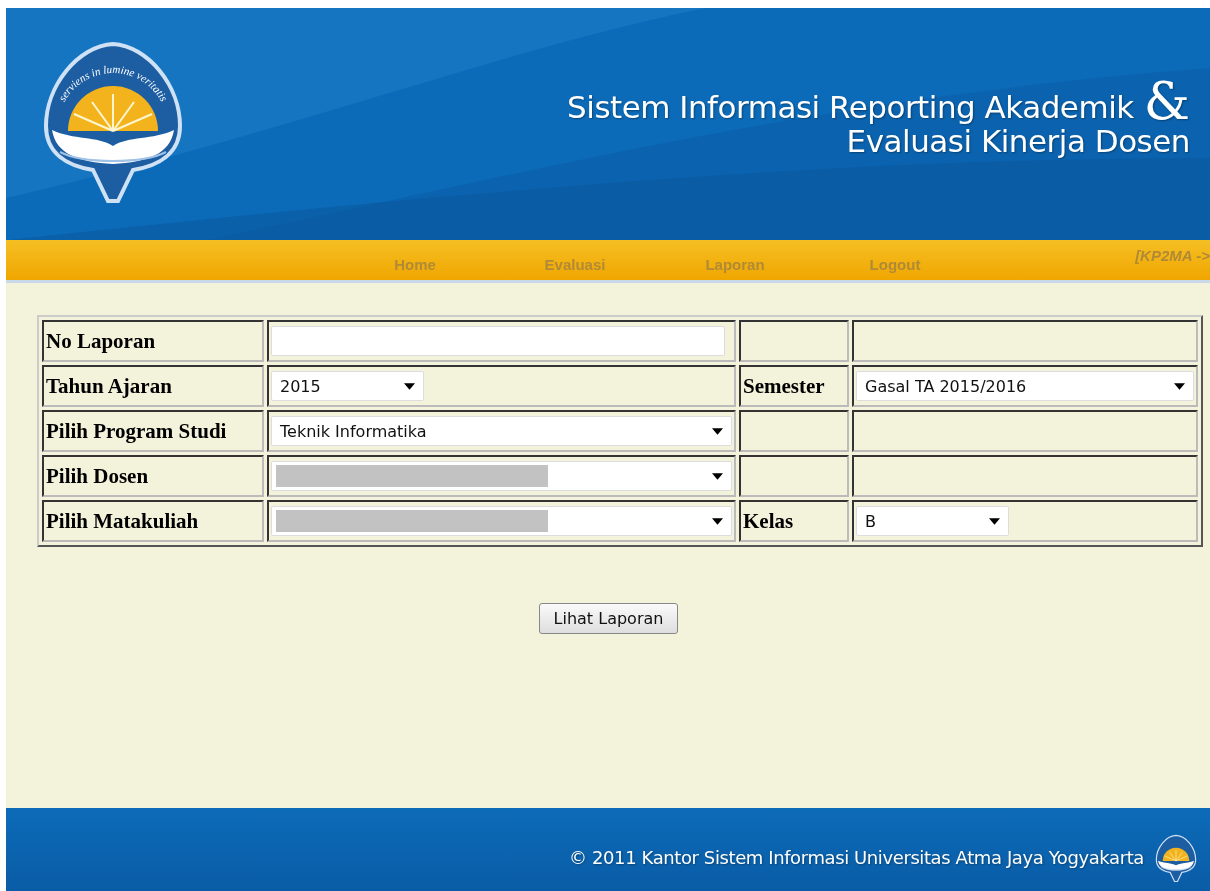  Describe the element at coordinates (794, 521) in the screenshot. I see `field-label: Kelas` at that location.